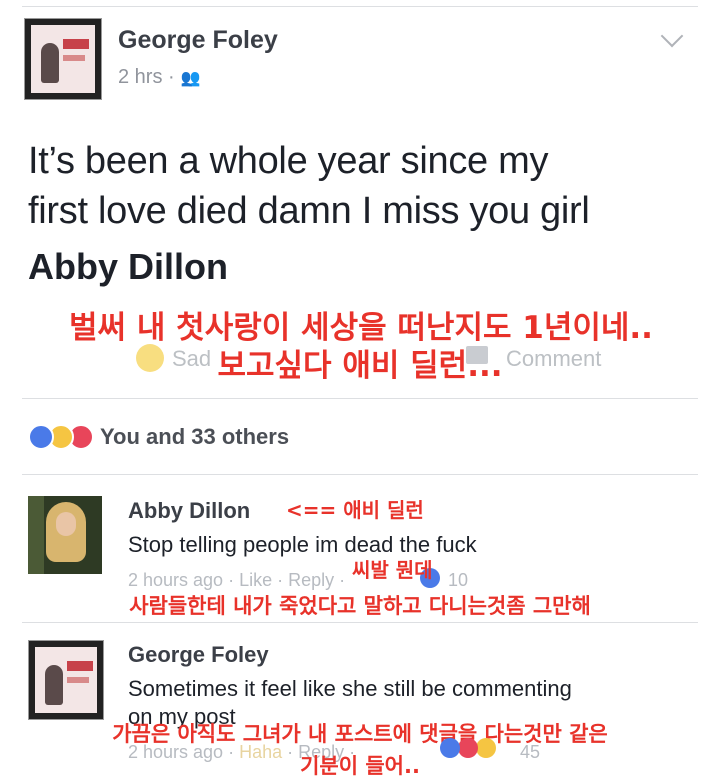 Image resolution: width=720 pixels, height=781 pixels. What do you see at coordinates (190, 78) in the screenshot?
I see `friends-icon: 👥` at bounding box center [190, 78].